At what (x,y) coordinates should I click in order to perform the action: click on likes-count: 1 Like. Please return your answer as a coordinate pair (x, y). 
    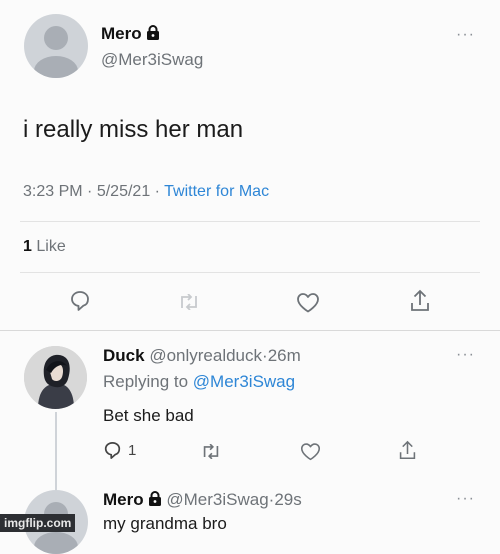
    Looking at the image, I should click on (44, 247).